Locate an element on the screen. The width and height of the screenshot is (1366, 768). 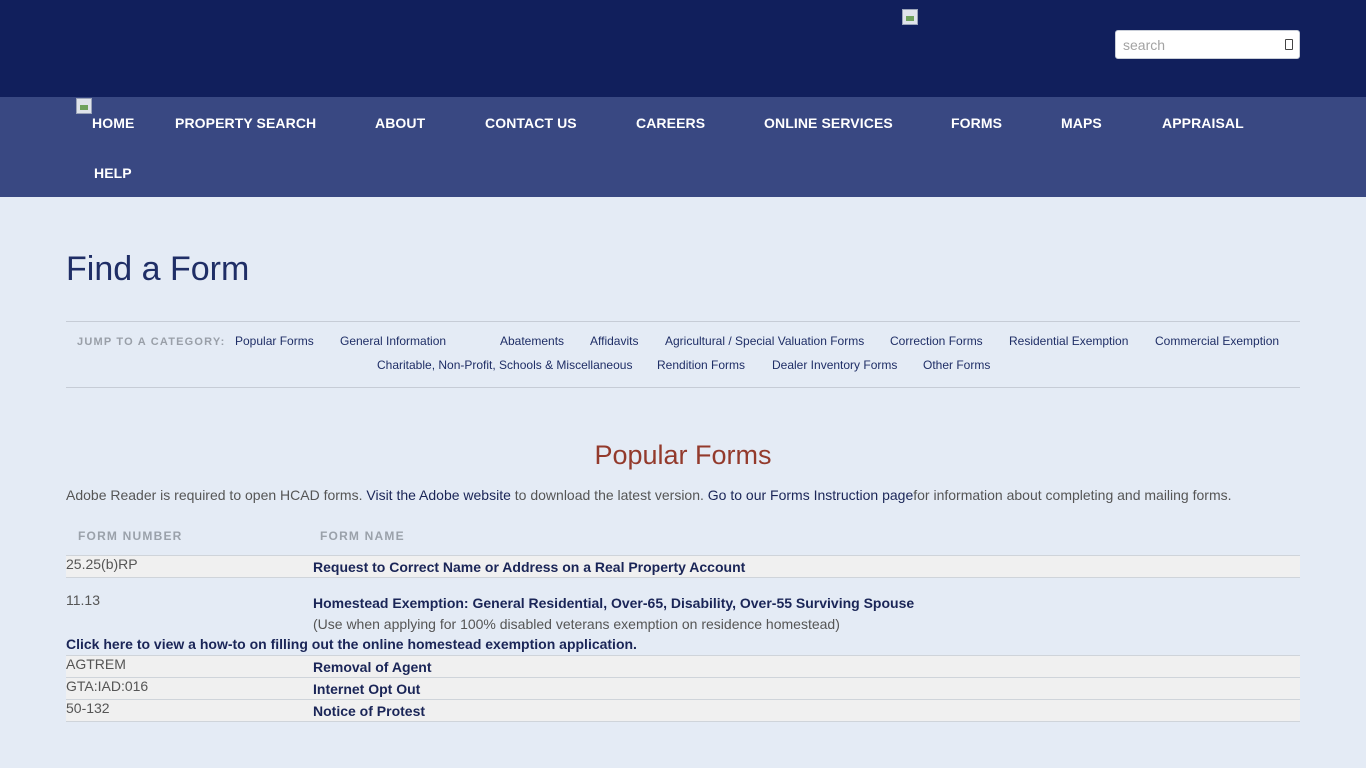
nav-forms: FORMS is located at coordinates (976, 123).